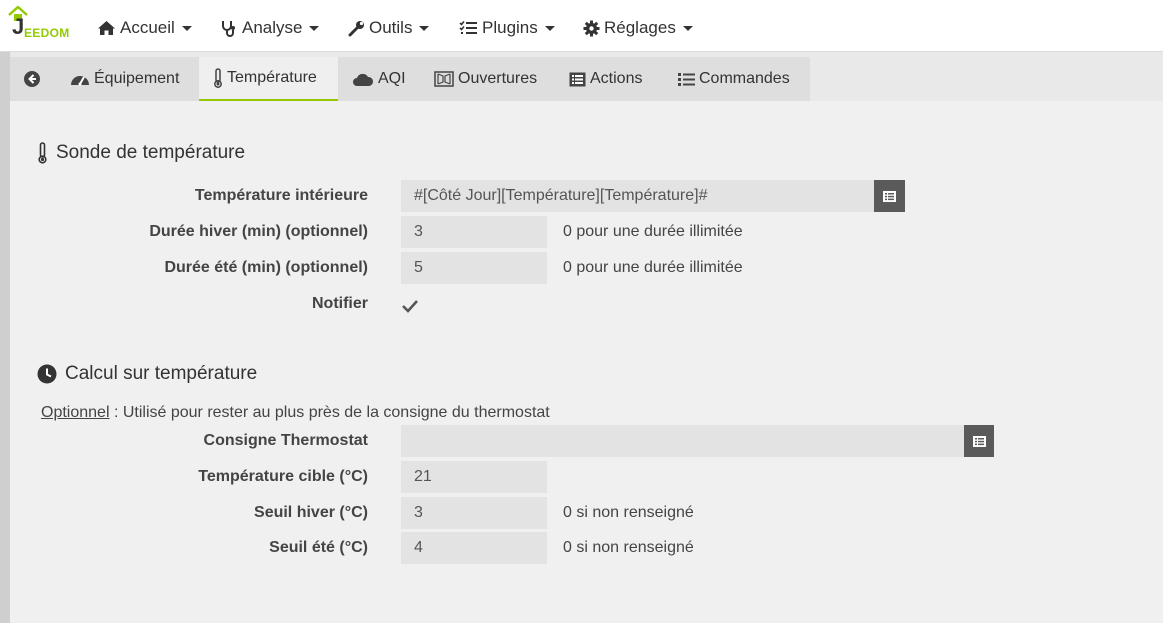  What do you see at coordinates (147, 27) in the screenshot?
I see `nav-label: Accueil` at bounding box center [147, 27].